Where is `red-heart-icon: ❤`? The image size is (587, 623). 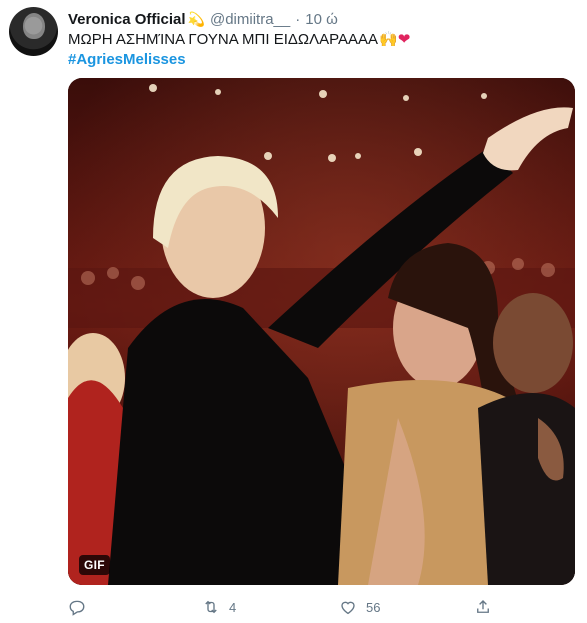 red-heart-icon: ❤ is located at coordinates (404, 39).